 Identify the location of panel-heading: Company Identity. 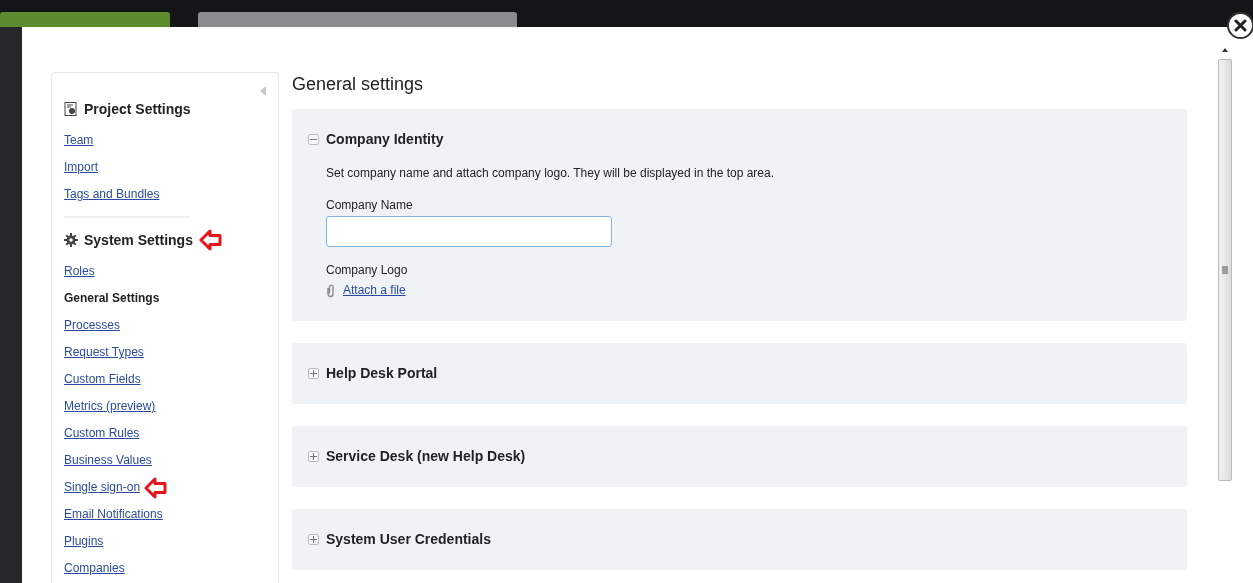
(385, 139).